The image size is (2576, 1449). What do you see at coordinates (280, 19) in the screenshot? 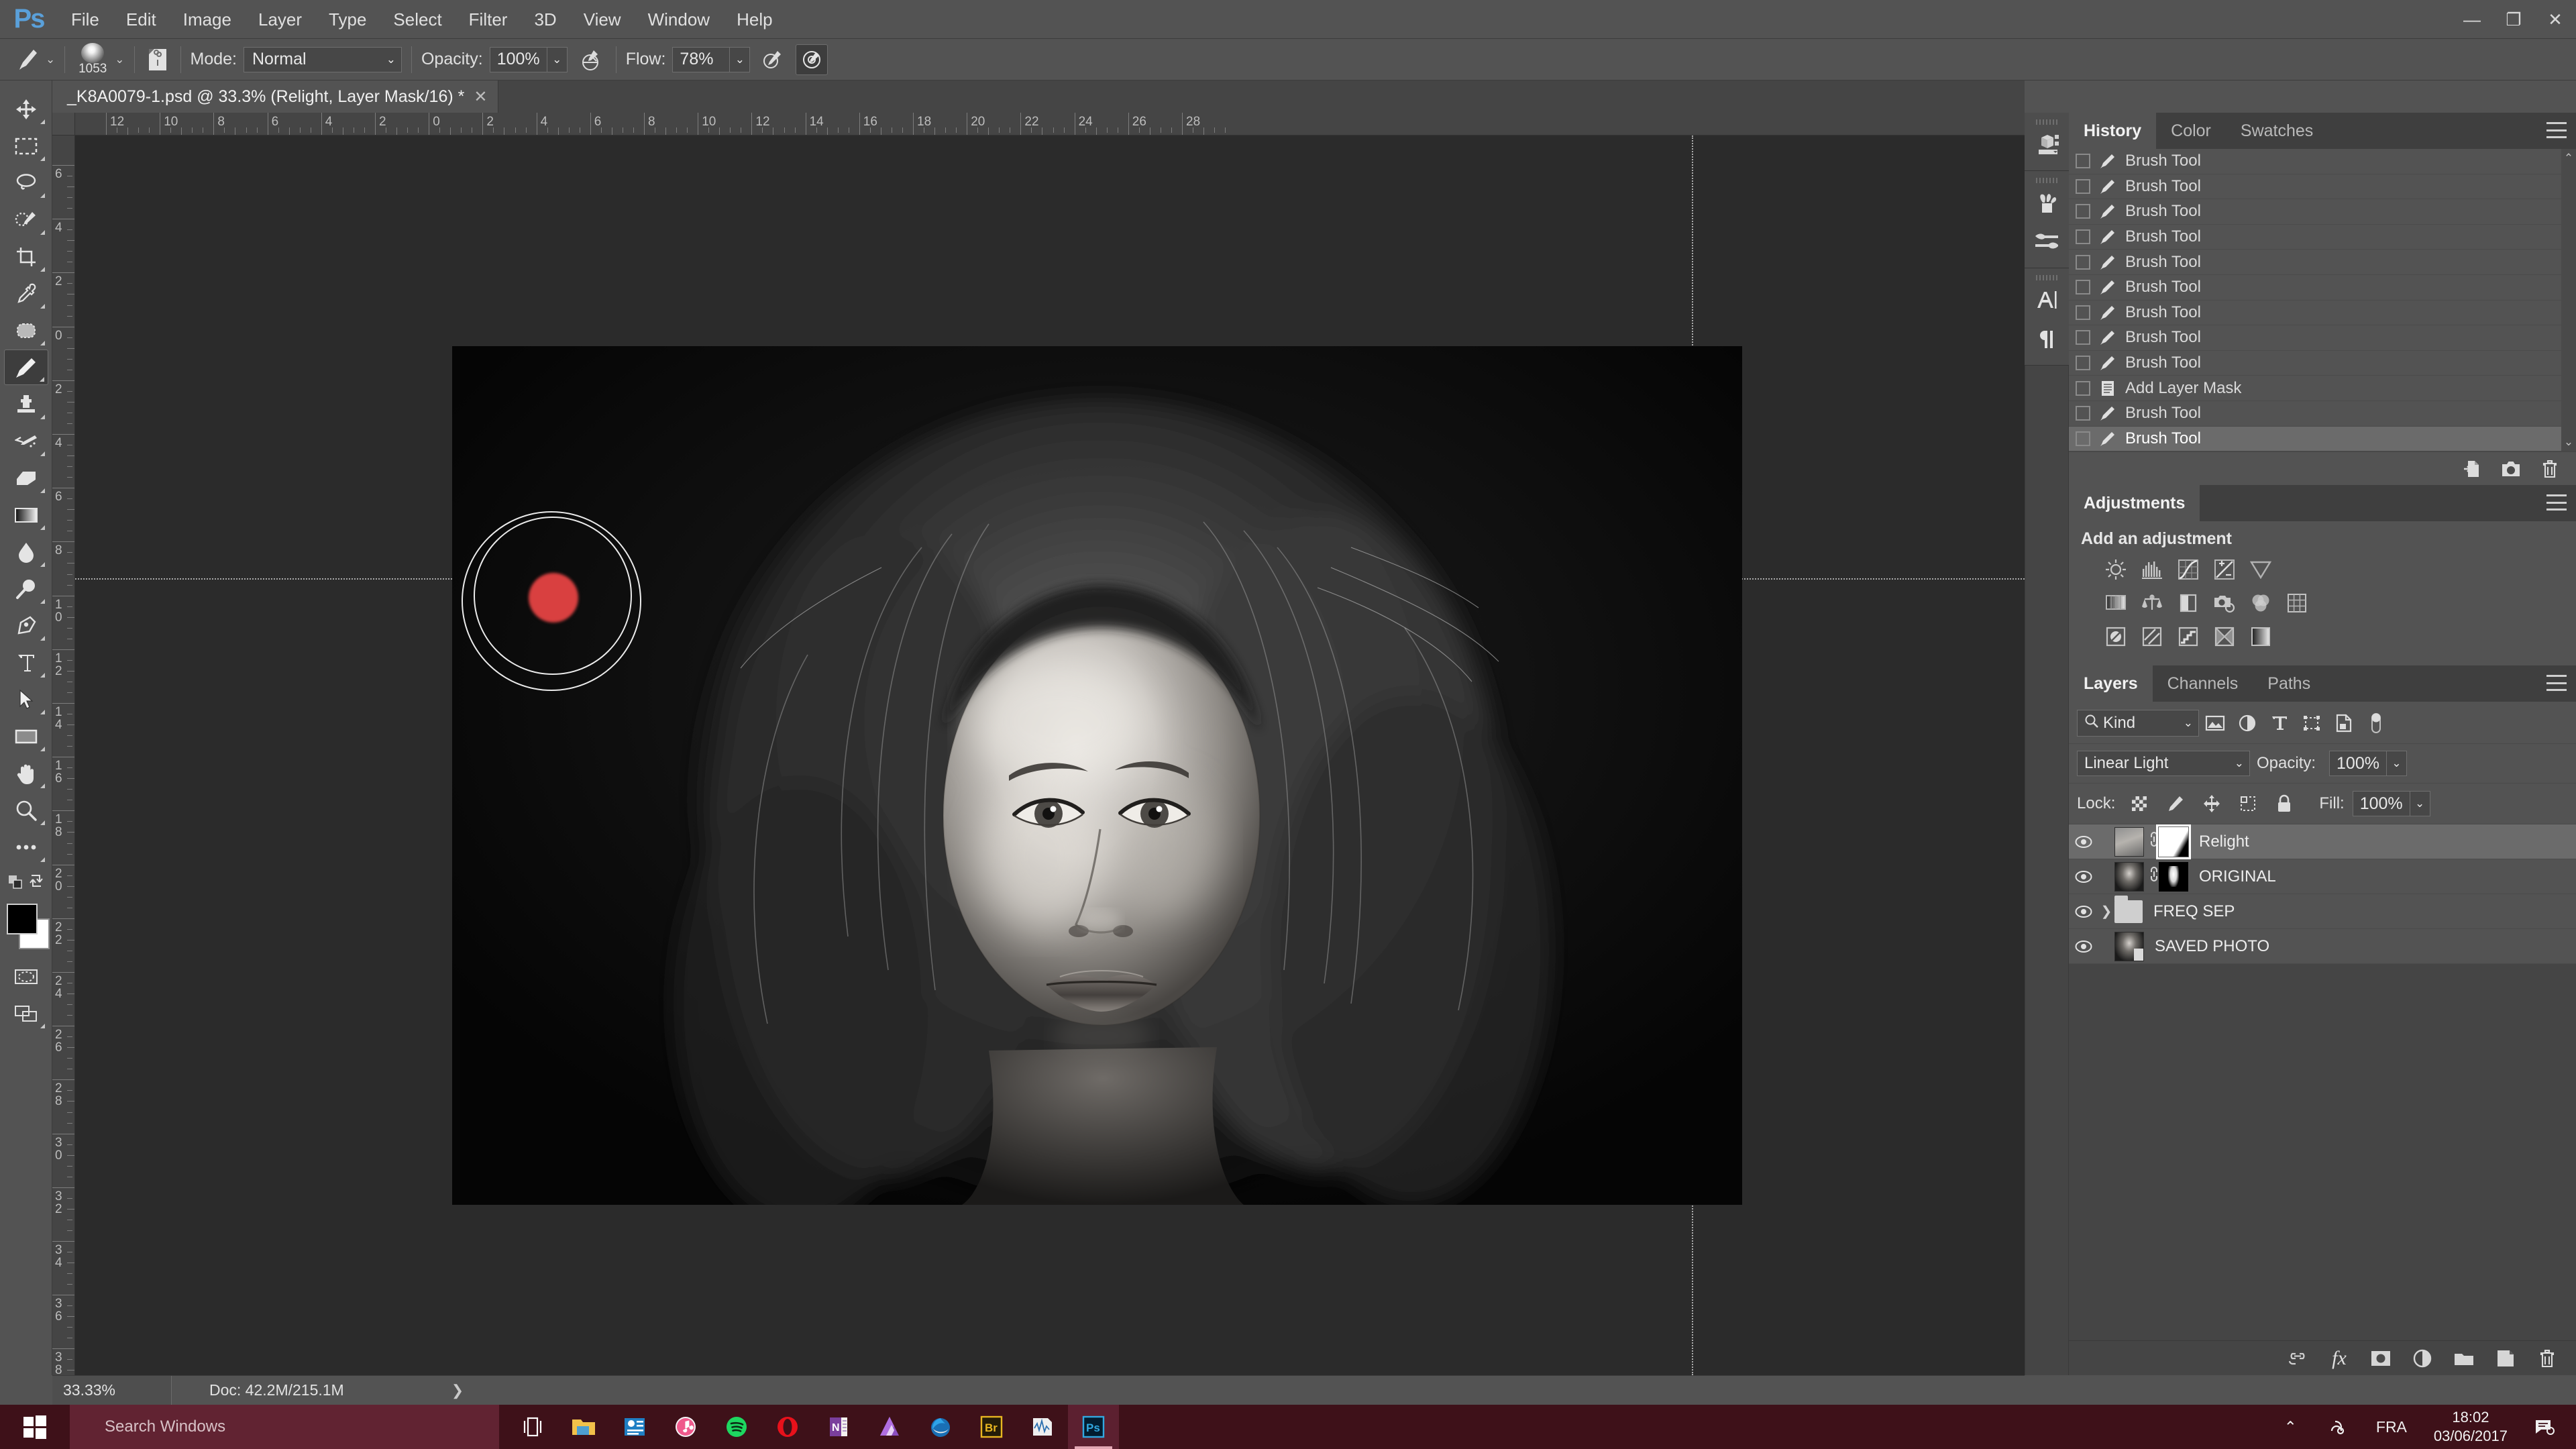
I see `menu-layer: Layer` at bounding box center [280, 19].